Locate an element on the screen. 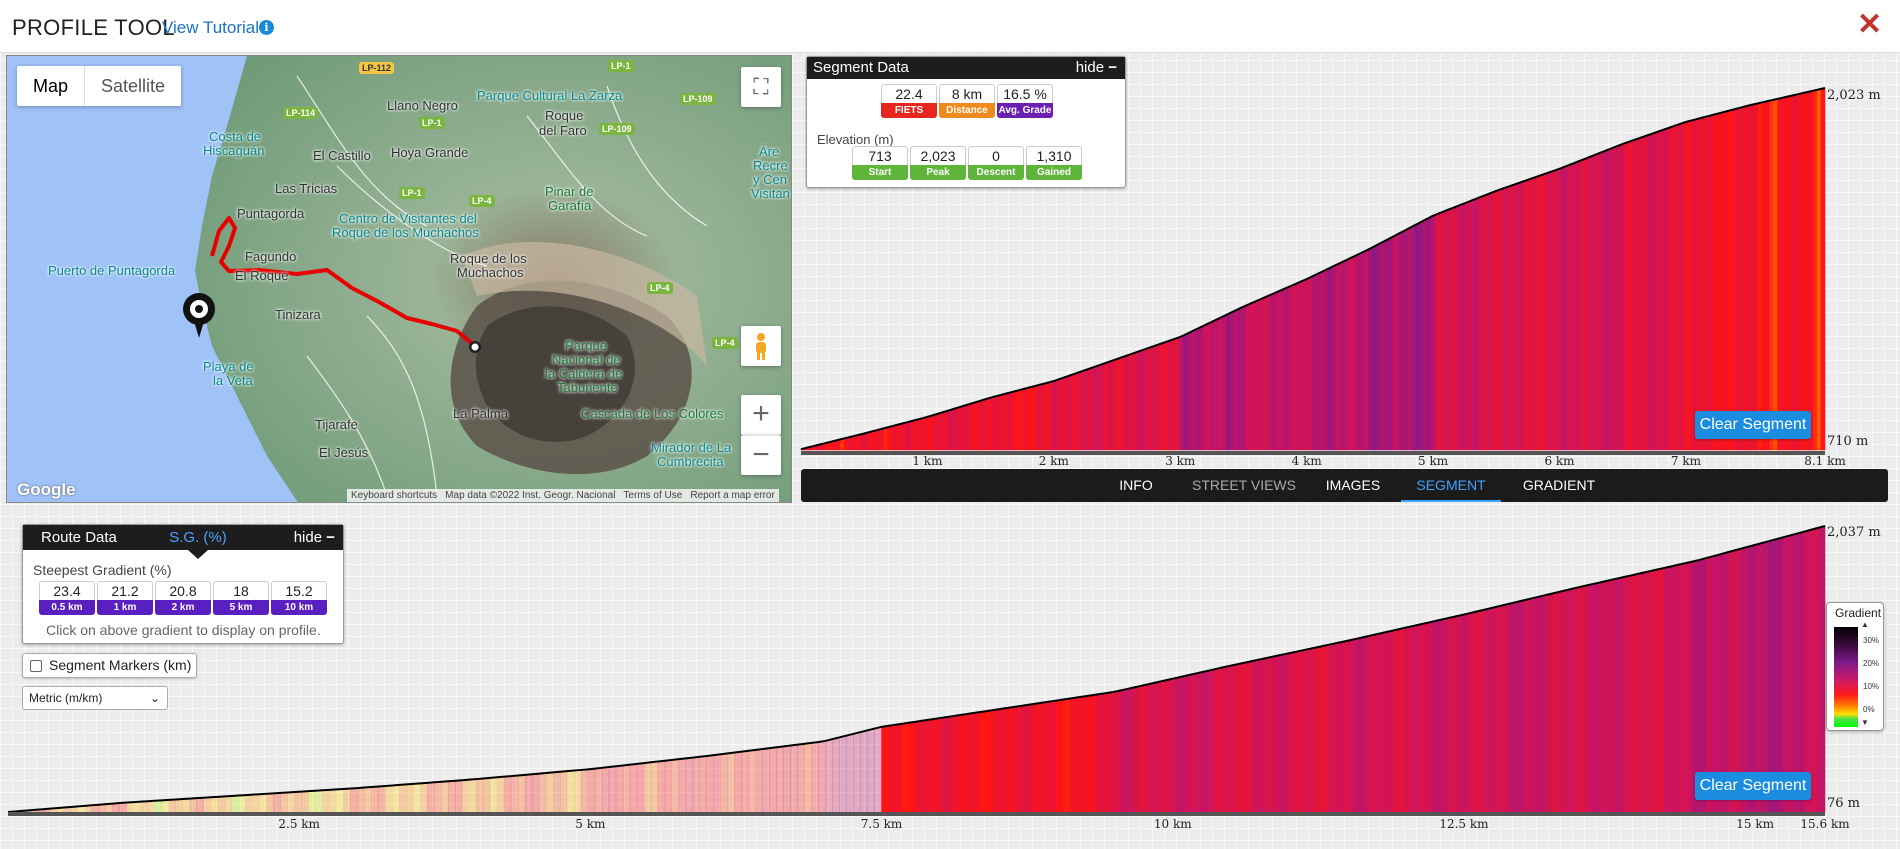  place-label: Hoya Grande is located at coordinates (430, 152).